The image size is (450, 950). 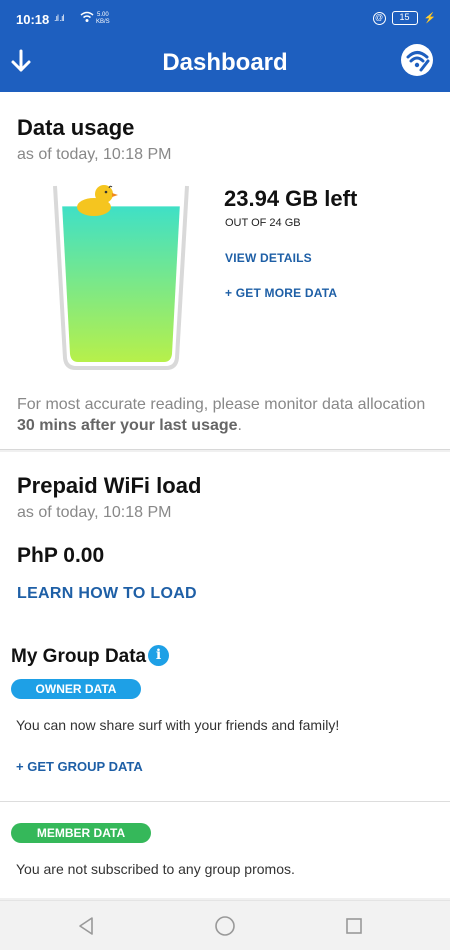 I want to click on status-time: 10:18, so click(x=33, y=19).